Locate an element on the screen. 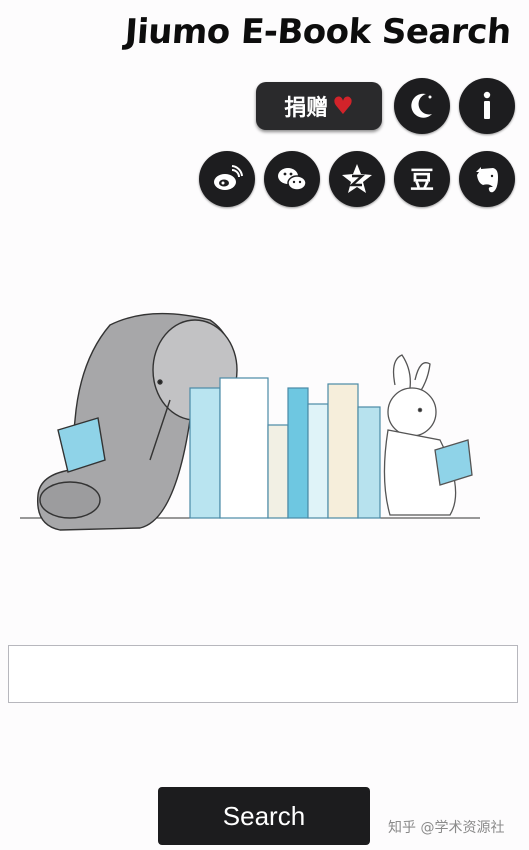 The width and height of the screenshot is (529, 850). moon-icon is located at coordinates (421, 105).